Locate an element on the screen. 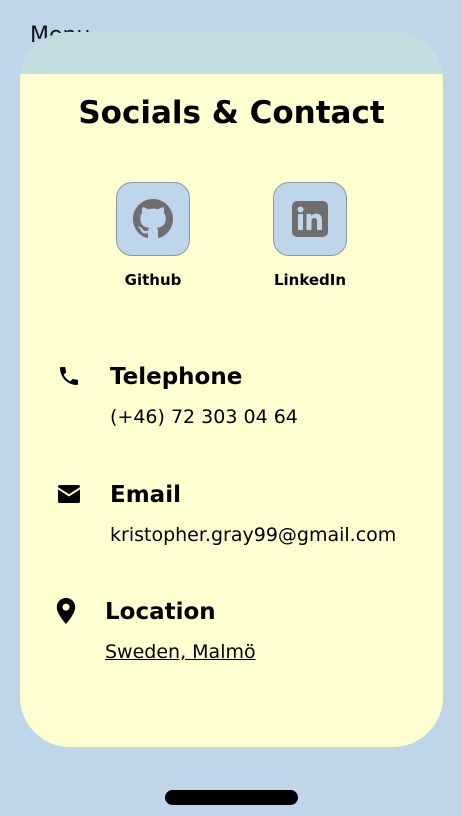 This screenshot has height=816, width=462. github-label: Github is located at coordinates (153, 280).